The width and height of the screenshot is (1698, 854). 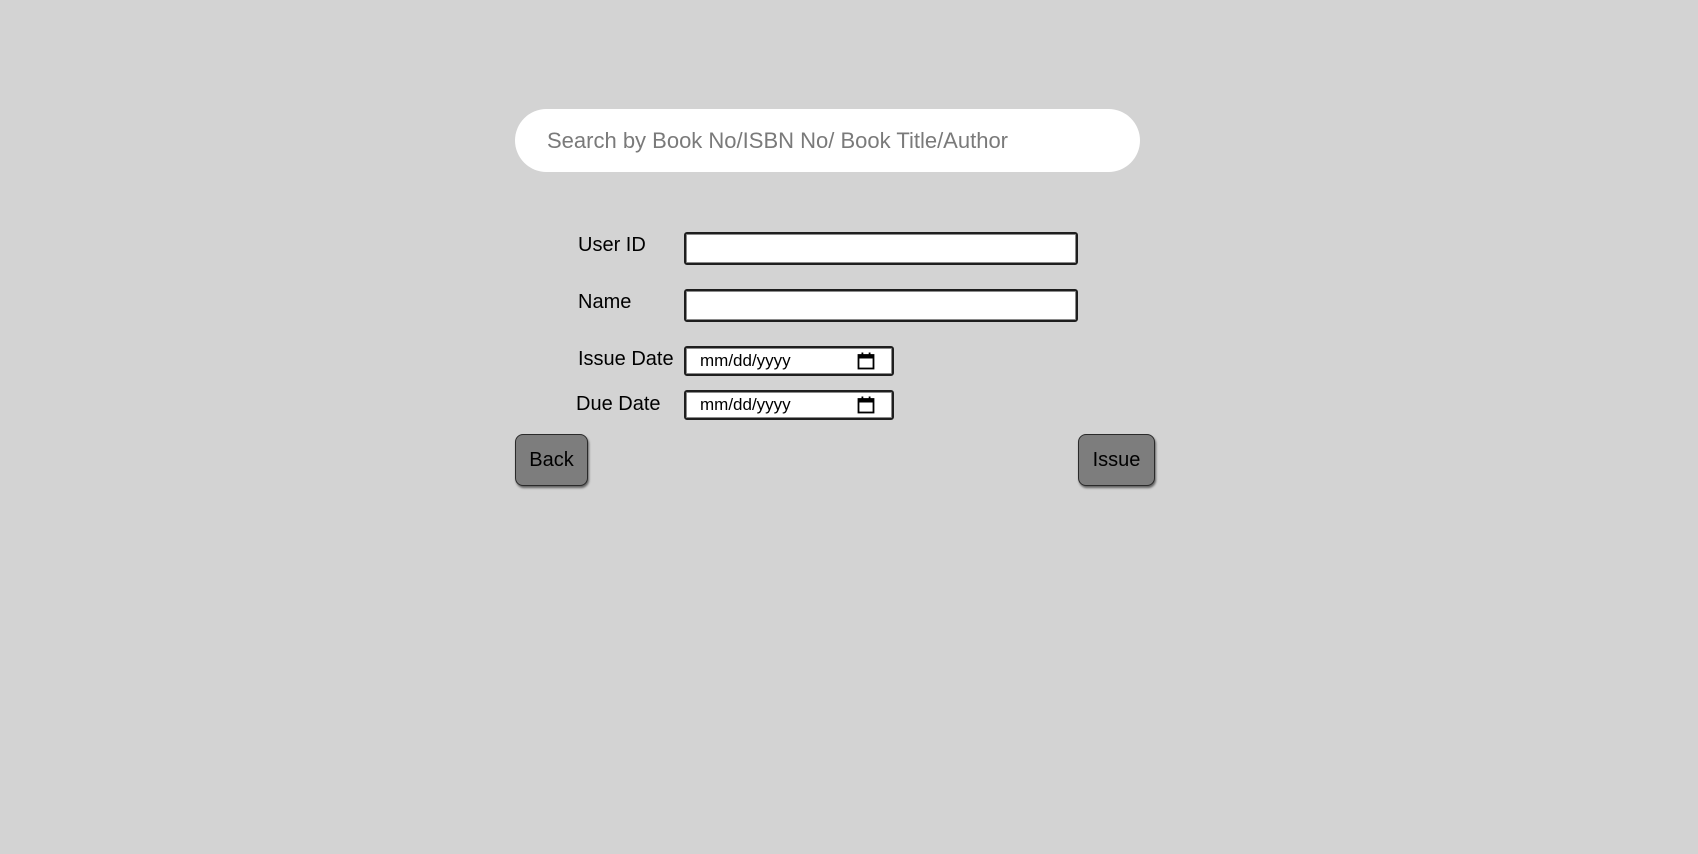 What do you see at coordinates (745, 360) in the screenshot?
I see `issue-date-value: mm/dd/yyyy` at bounding box center [745, 360].